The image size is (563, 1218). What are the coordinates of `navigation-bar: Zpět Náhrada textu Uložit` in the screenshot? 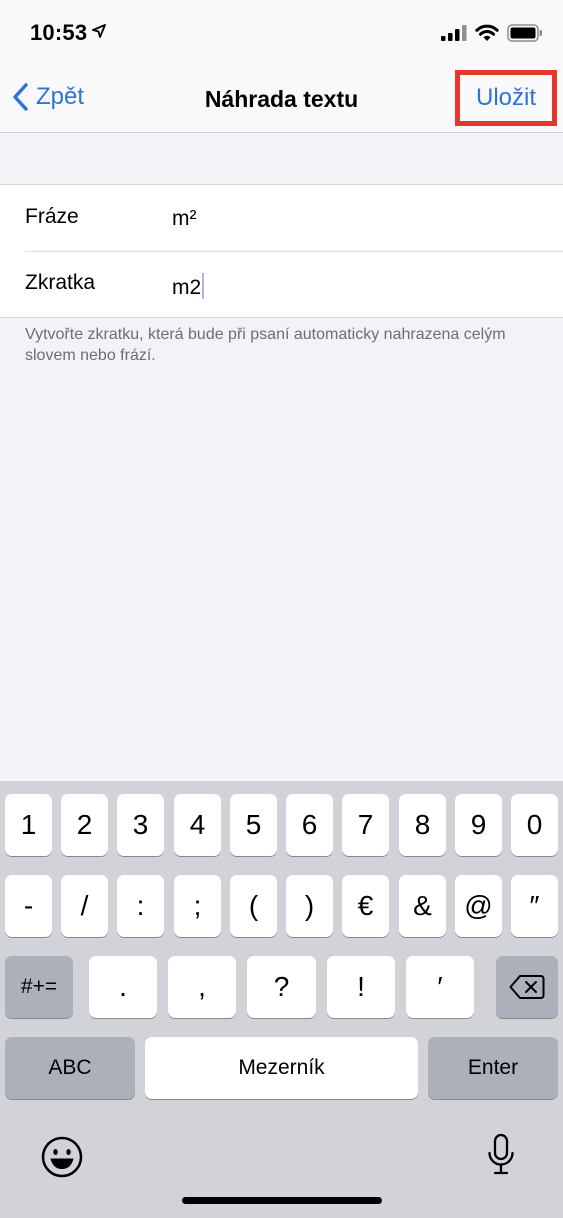 It's located at (281, 100).